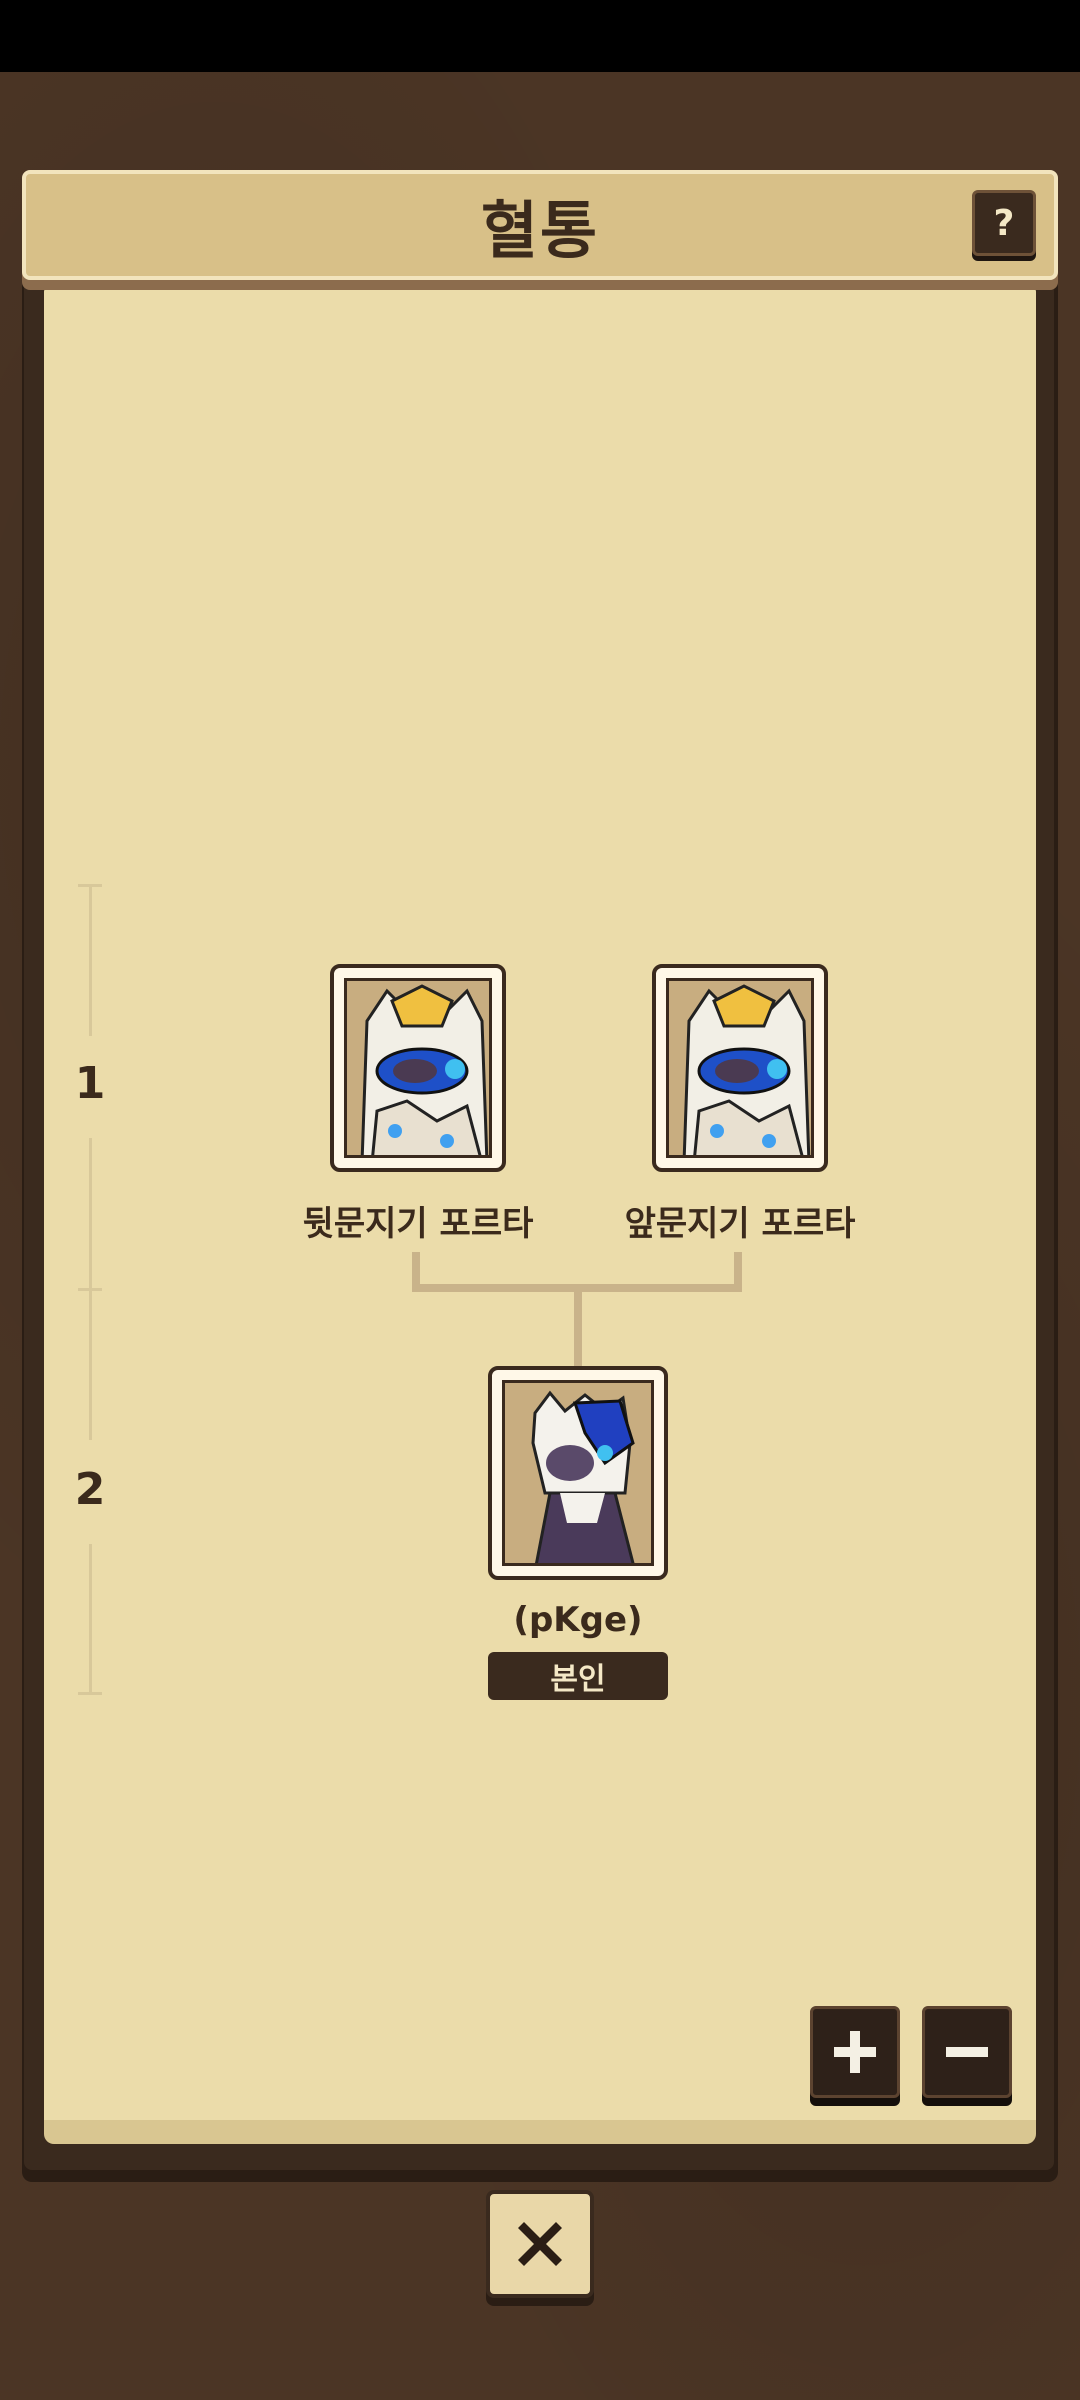 The image size is (1080, 2400). I want to click on help-button: ?, so click(1004, 223).